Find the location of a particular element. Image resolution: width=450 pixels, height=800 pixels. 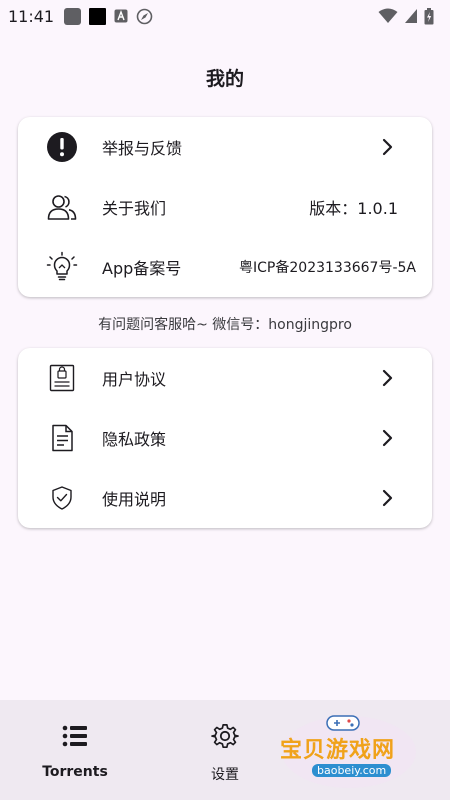

app-notification-icon is located at coordinates (73, 16).